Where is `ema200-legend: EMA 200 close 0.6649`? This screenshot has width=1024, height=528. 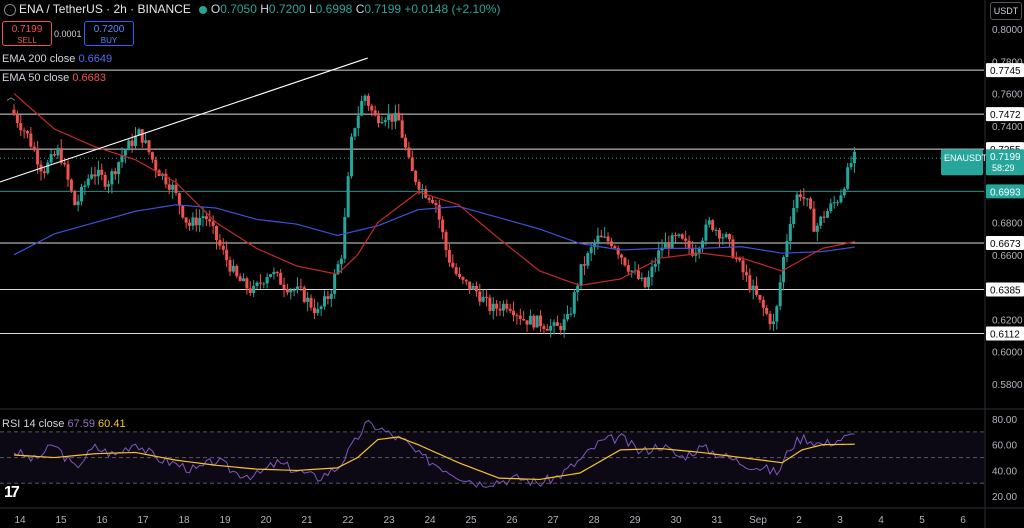 ema200-legend: EMA 200 close 0.6649 is located at coordinates (57, 59).